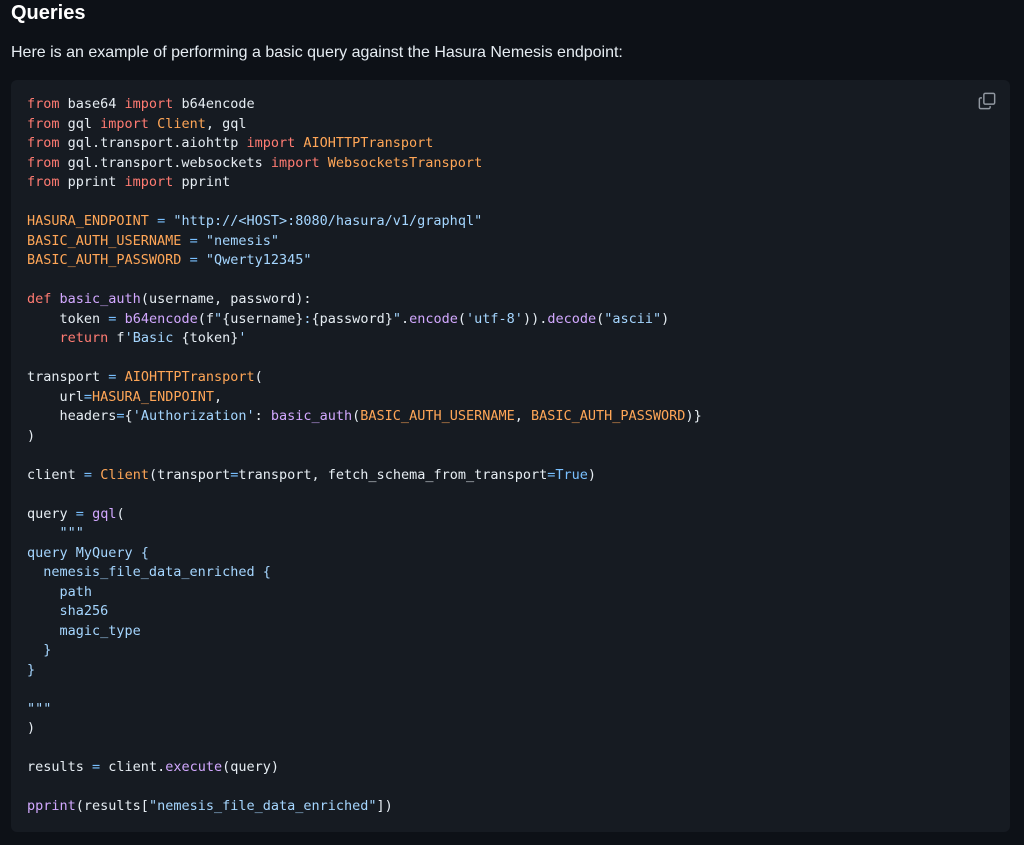 This screenshot has height=845, width=1024. What do you see at coordinates (169, 260) in the screenshot?
I see `code-line: BASIC_AUTH_PASSWORD = "Qwerty12345"` at bounding box center [169, 260].